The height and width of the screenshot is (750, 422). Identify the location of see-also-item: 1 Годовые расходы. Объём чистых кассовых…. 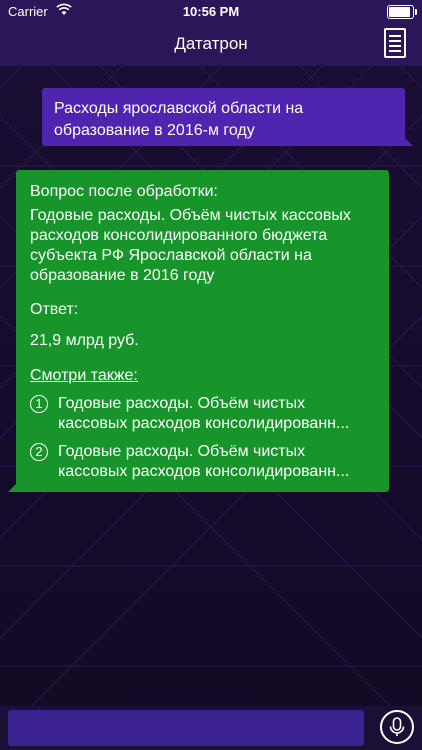
(202, 414).